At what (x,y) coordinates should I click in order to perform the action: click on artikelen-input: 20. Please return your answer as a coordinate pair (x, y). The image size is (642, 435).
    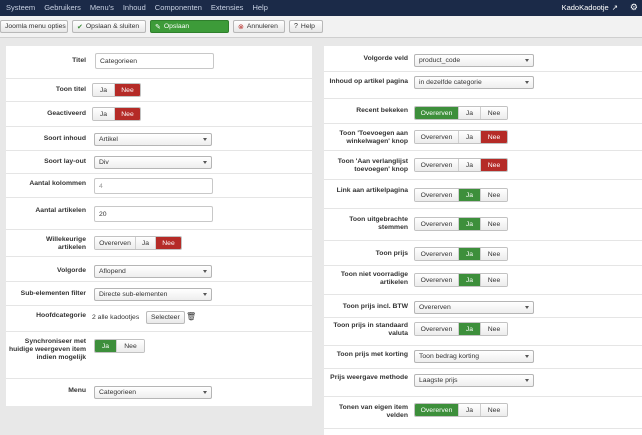
    Looking at the image, I should click on (153, 214).